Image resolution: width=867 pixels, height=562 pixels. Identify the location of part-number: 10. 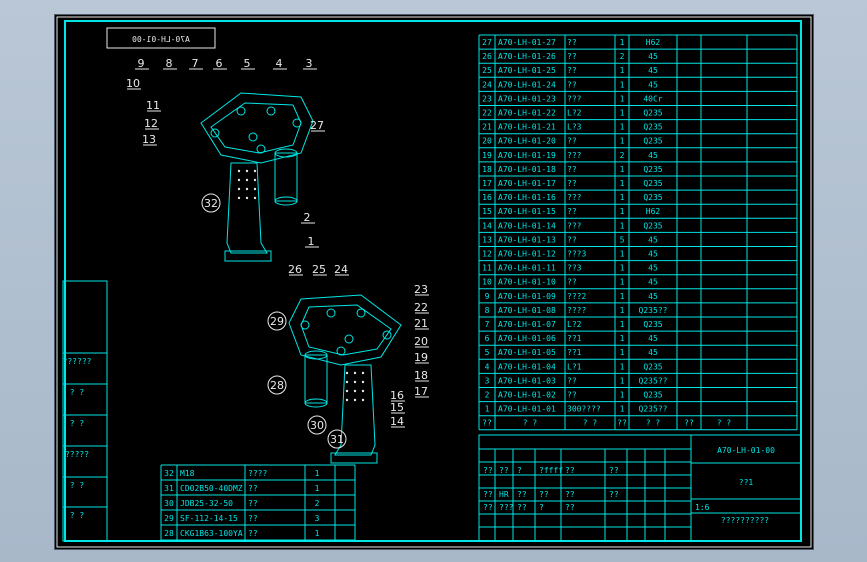
(487, 282).